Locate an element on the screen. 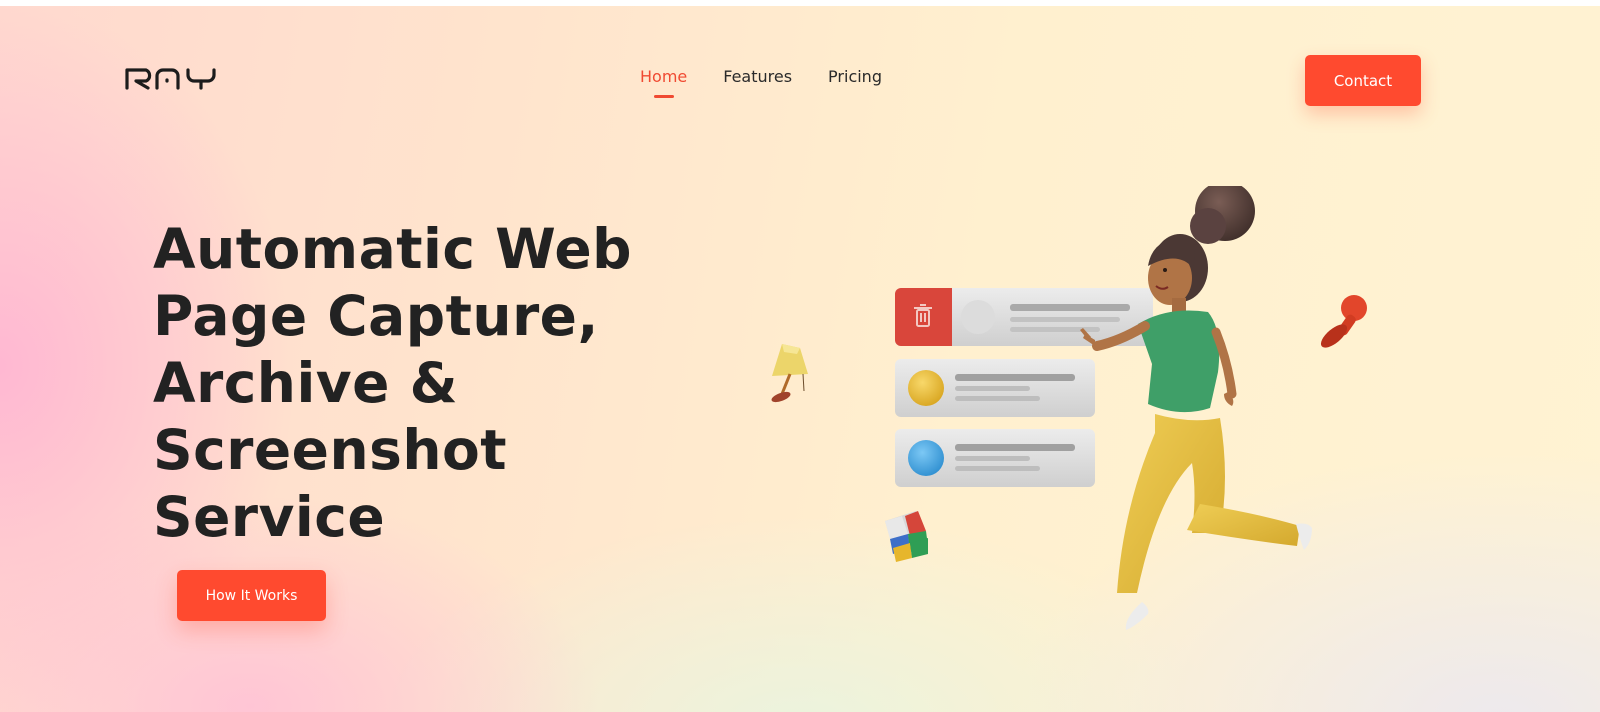 This screenshot has width=1600, height=712. hero-title-line: Automatic Web is located at coordinates (392, 249).